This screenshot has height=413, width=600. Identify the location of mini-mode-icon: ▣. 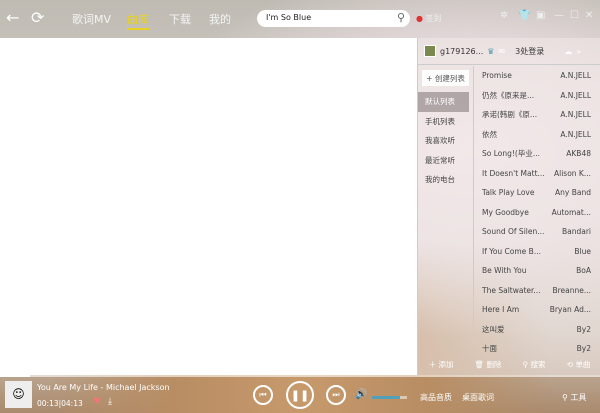
(540, 15).